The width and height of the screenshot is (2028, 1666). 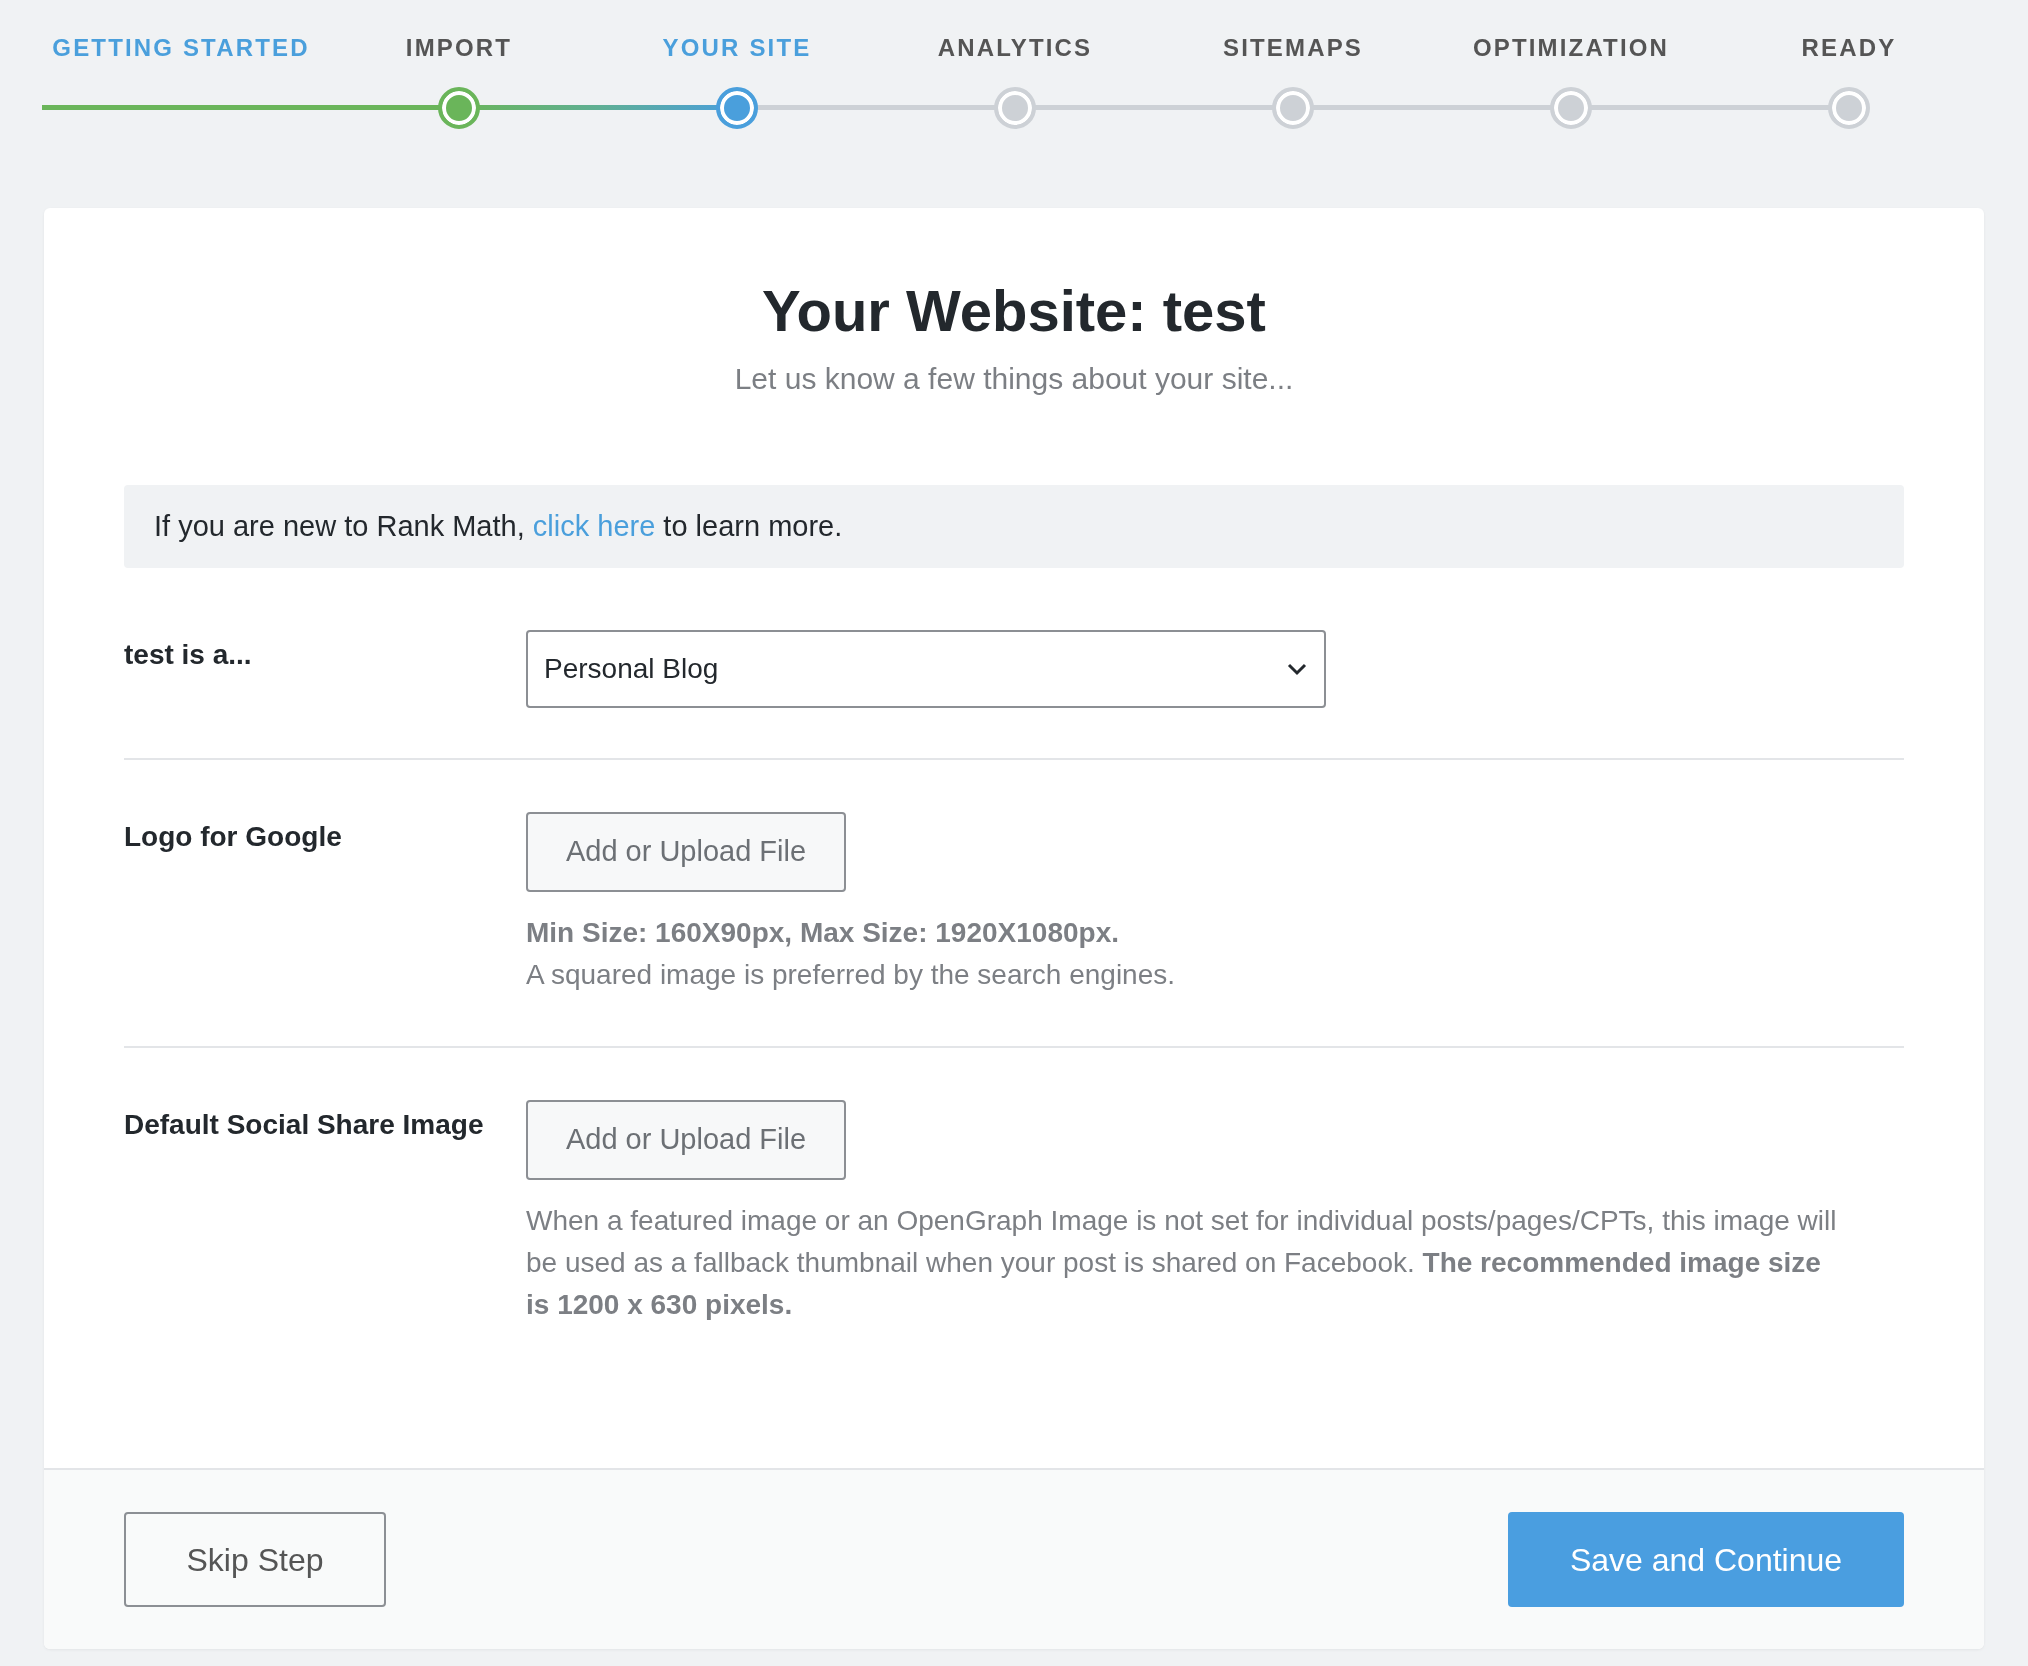 I want to click on step-label: IMPORT, so click(x=459, y=48).